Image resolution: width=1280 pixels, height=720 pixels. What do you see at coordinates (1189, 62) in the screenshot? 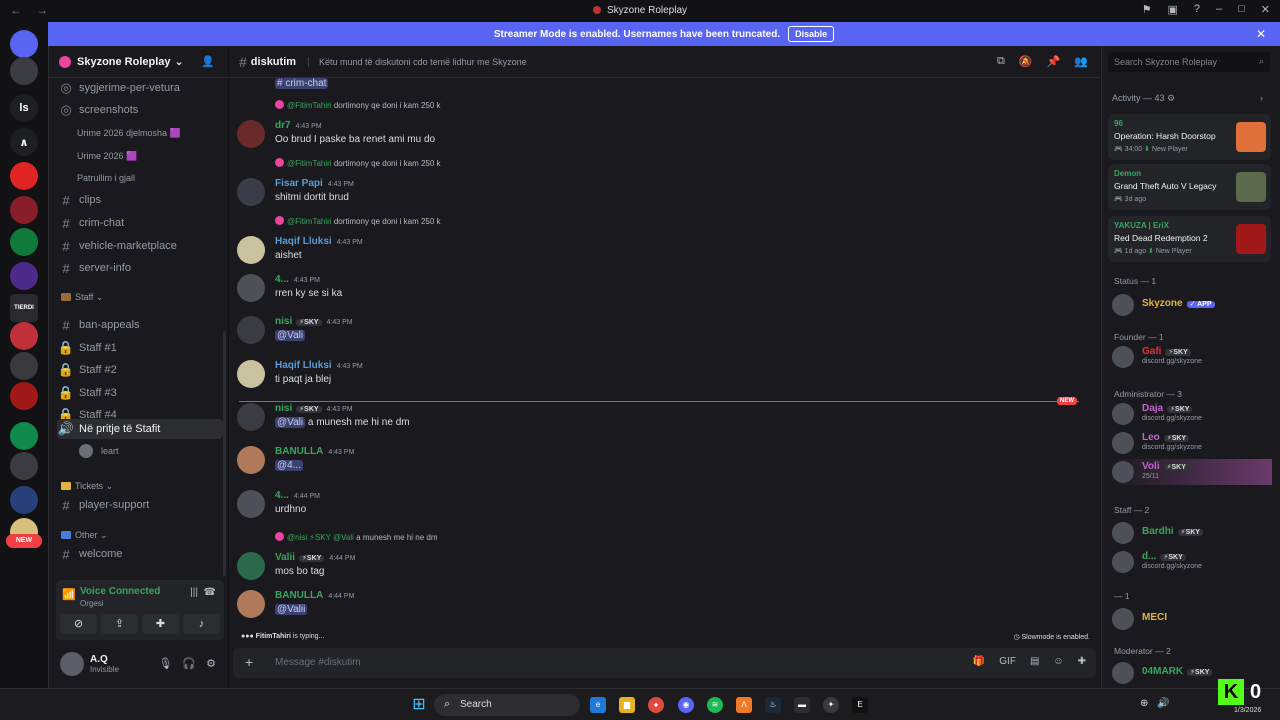
I see `search-input: Search Skyzone Roleplay ⌕` at bounding box center [1189, 62].